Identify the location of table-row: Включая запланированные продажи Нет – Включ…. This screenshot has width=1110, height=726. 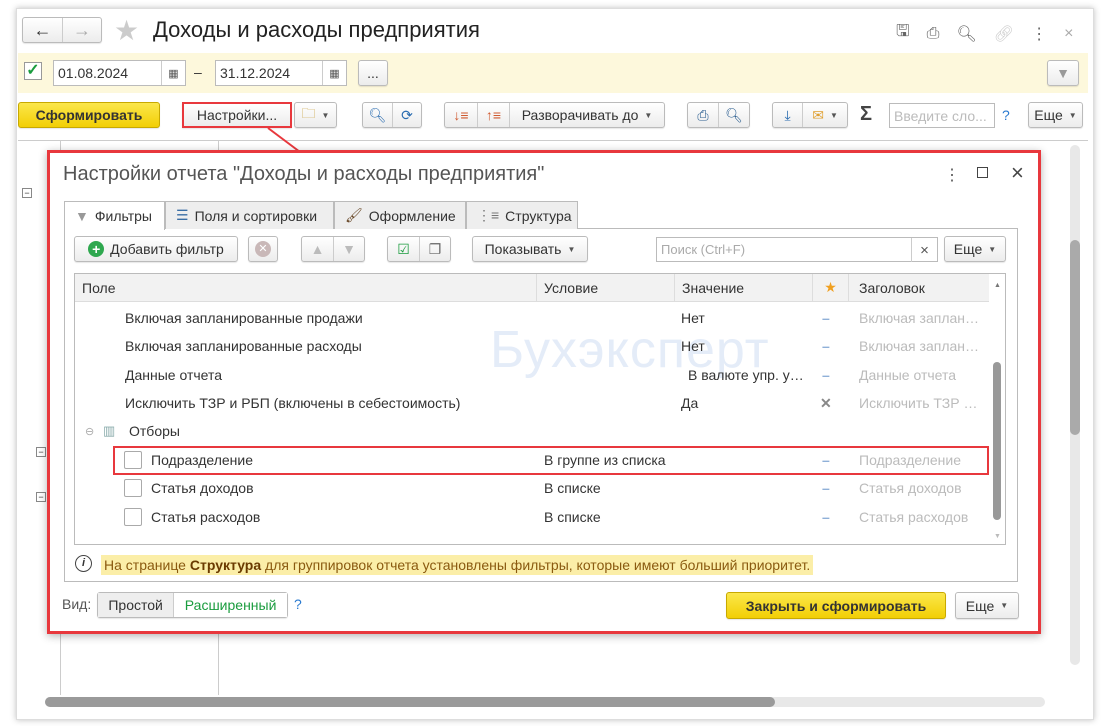
(532, 318).